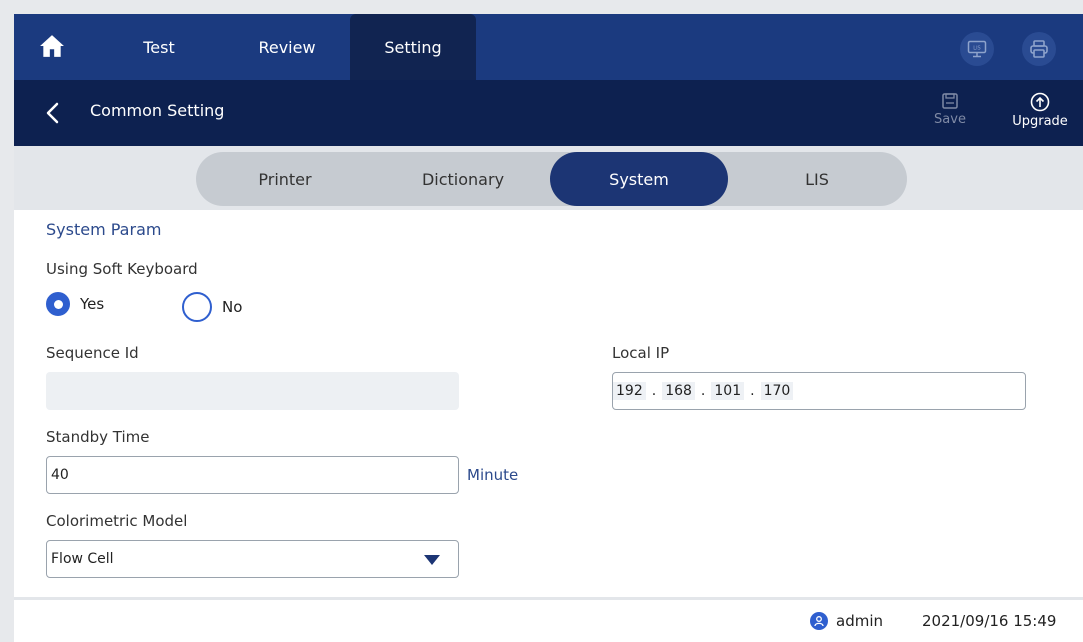 This screenshot has height=642, width=1083. Describe the element at coordinates (819, 621) in the screenshot. I see `user-icon` at that location.